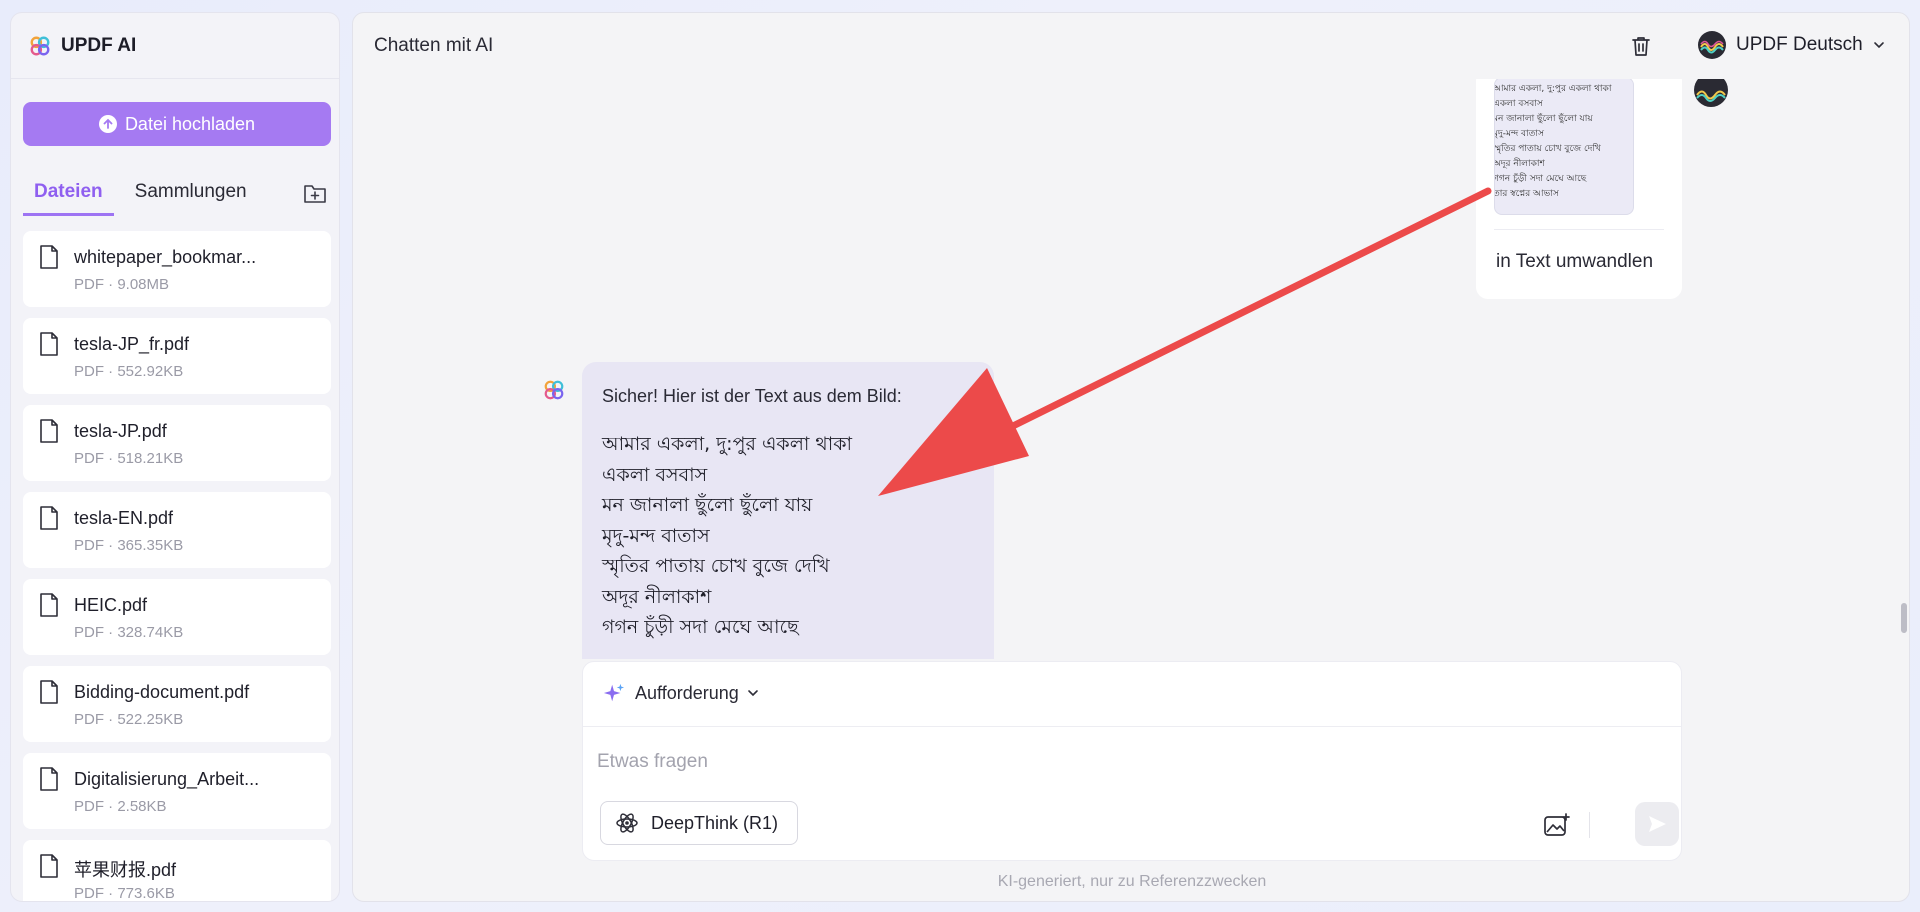 The height and width of the screenshot is (912, 1920). Describe the element at coordinates (707, 505) in the screenshot. I see `ai-message-line: মন জানালা ছুঁলো ছুঁলো যায়` at that location.